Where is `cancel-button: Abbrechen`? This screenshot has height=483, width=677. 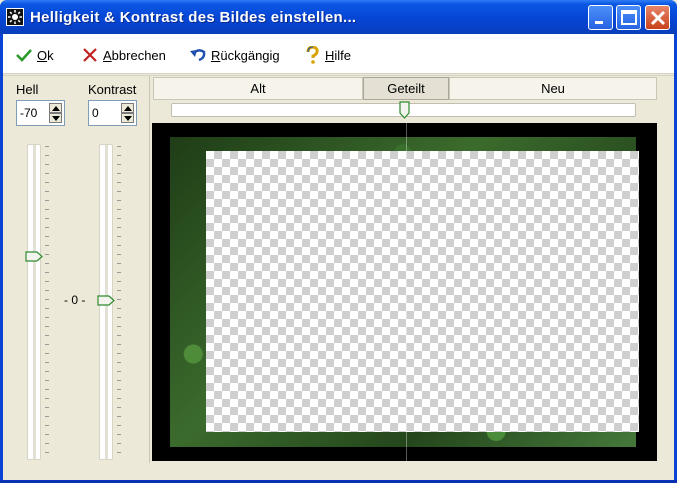
cancel-button: Abbrechen is located at coordinates (123, 55).